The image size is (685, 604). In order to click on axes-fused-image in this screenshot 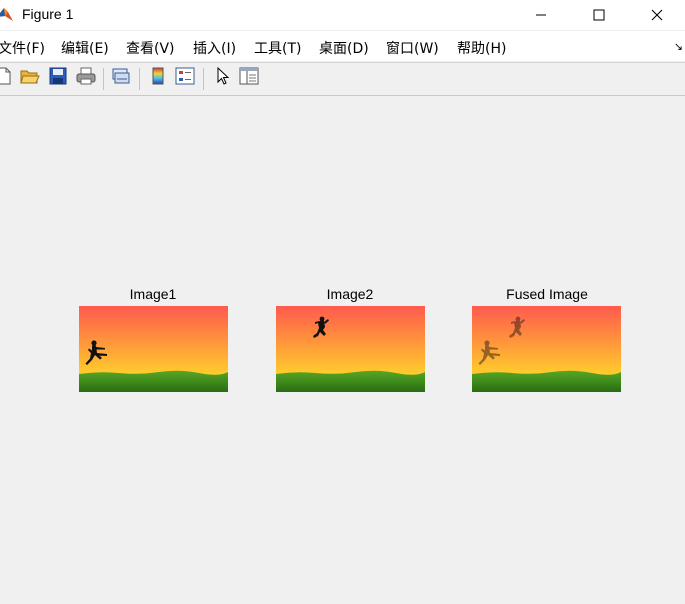, I will do `click(546, 349)`.